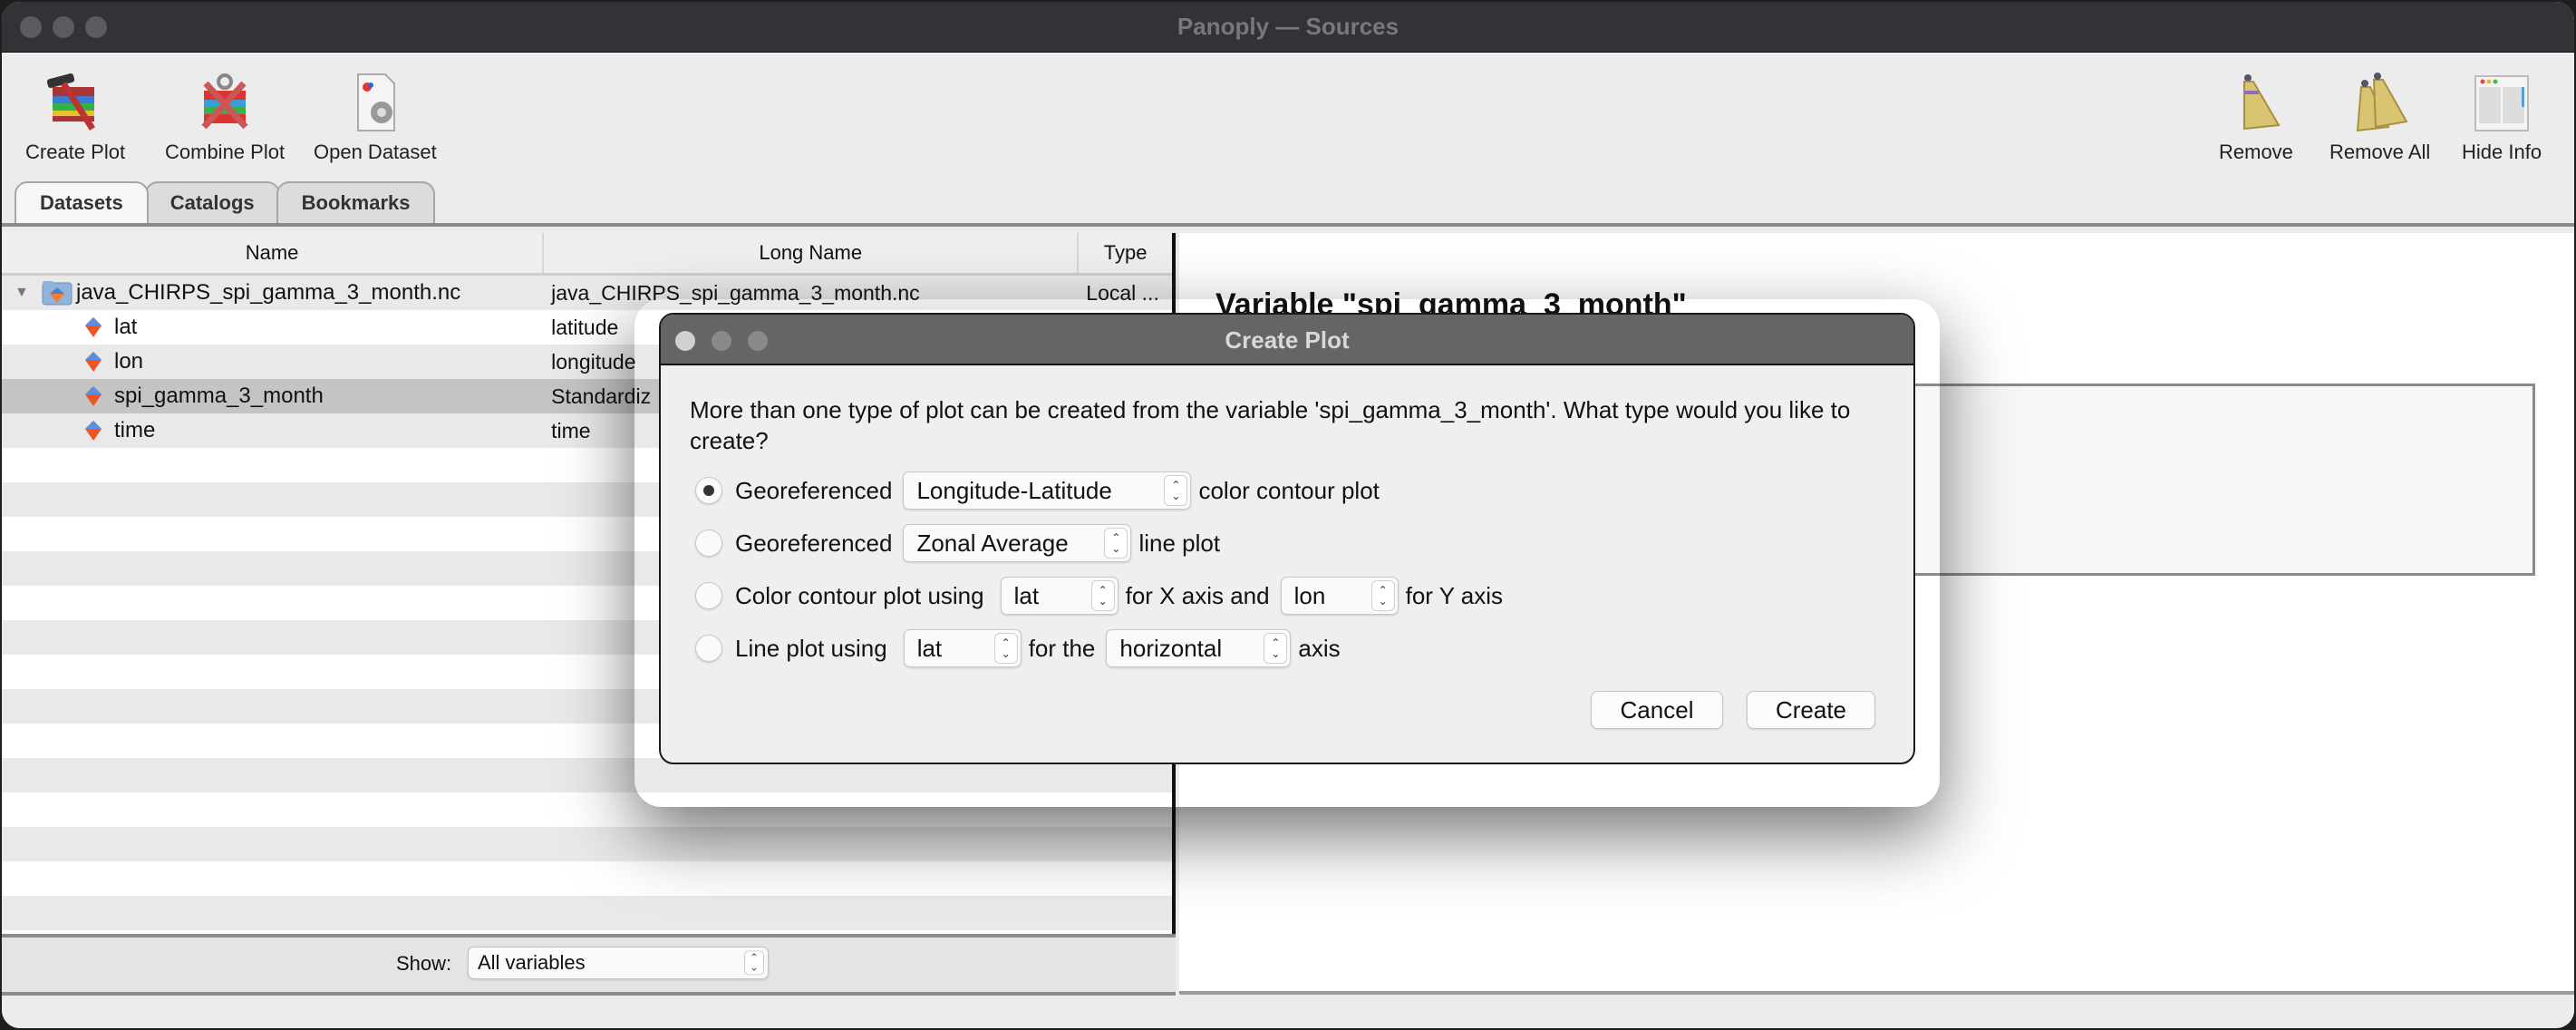 The image size is (2576, 1030). What do you see at coordinates (1811, 710) in the screenshot?
I see `create-button: Create` at bounding box center [1811, 710].